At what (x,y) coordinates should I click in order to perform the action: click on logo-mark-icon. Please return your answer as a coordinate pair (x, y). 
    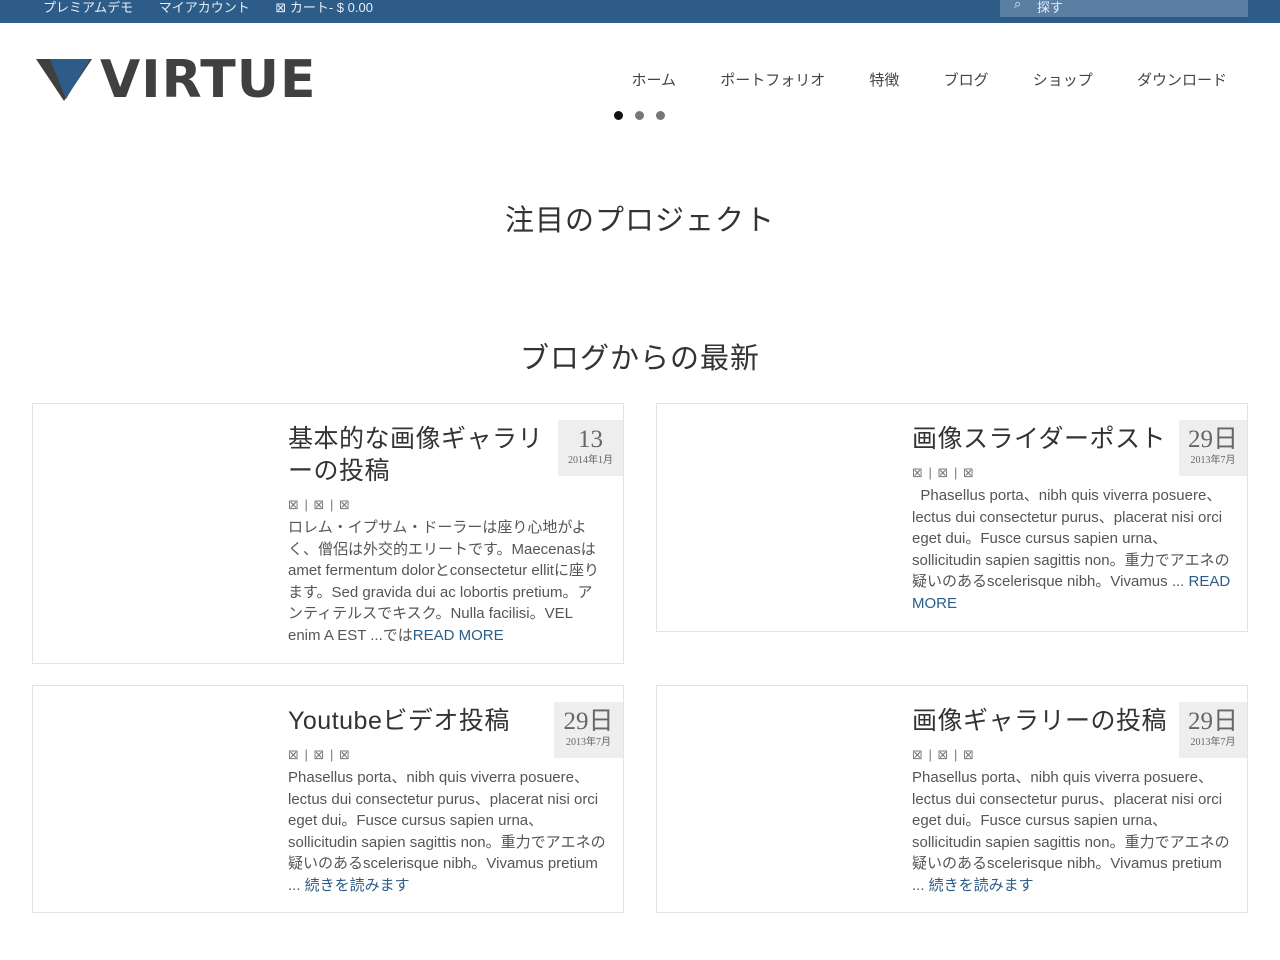
    Looking at the image, I should click on (64, 80).